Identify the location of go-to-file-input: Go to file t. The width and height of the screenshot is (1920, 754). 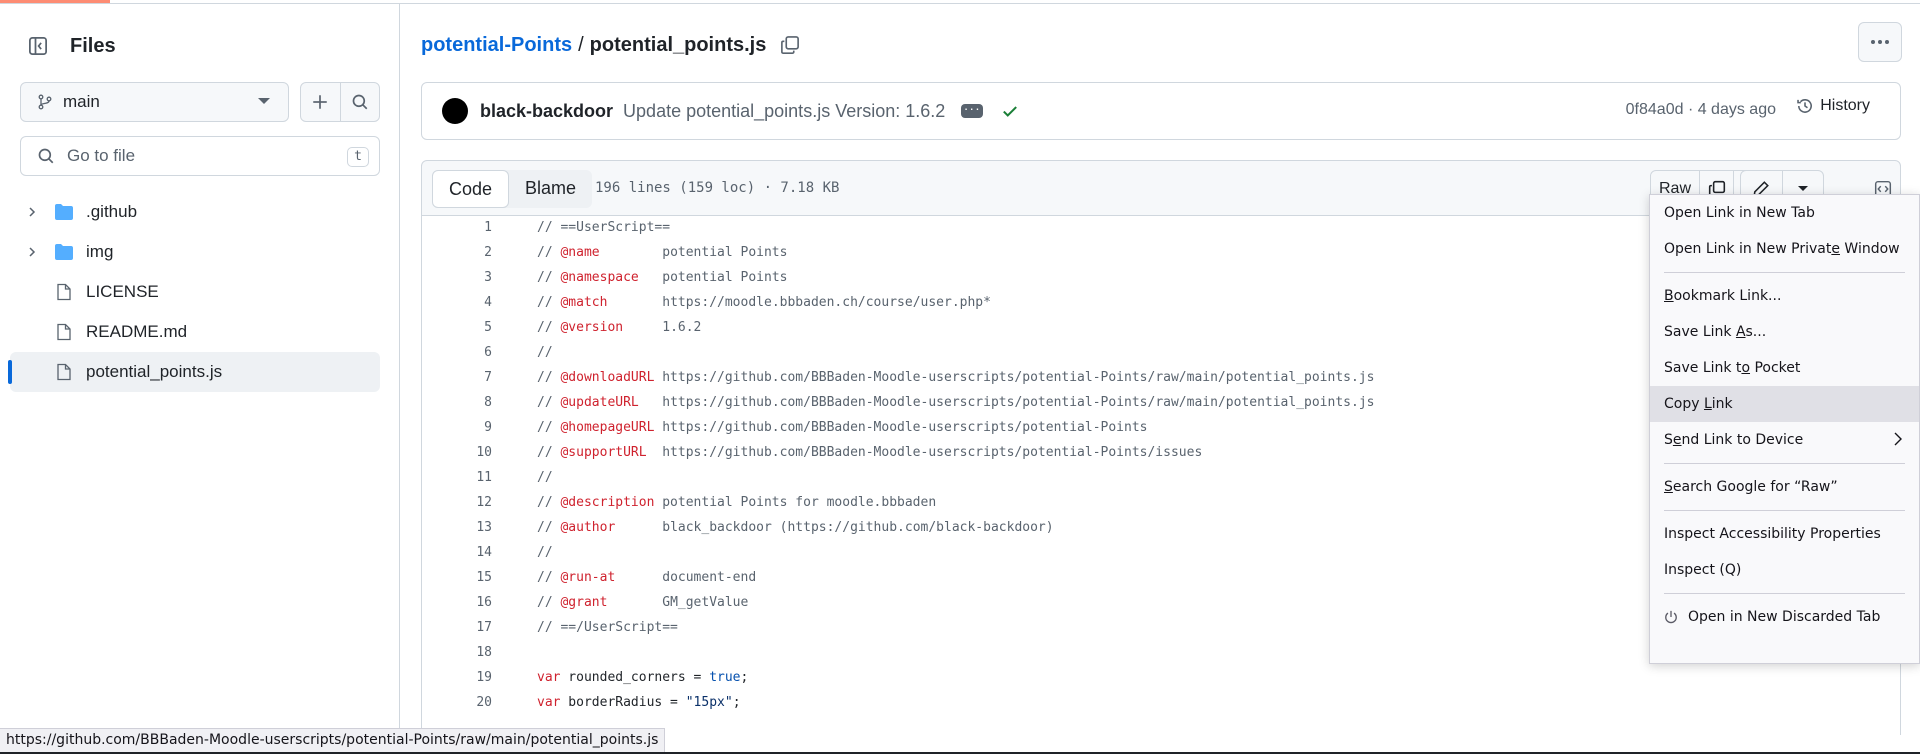
(200, 156).